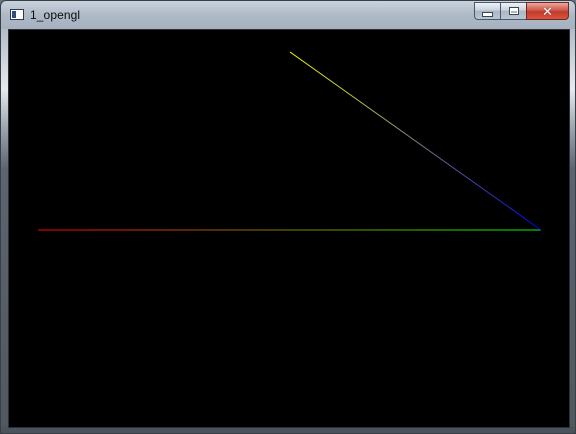 The image size is (576, 434). What do you see at coordinates (55, 15) in the screenshot?
I see `window-title: 1_opengl` at bounding box center [55, 15].